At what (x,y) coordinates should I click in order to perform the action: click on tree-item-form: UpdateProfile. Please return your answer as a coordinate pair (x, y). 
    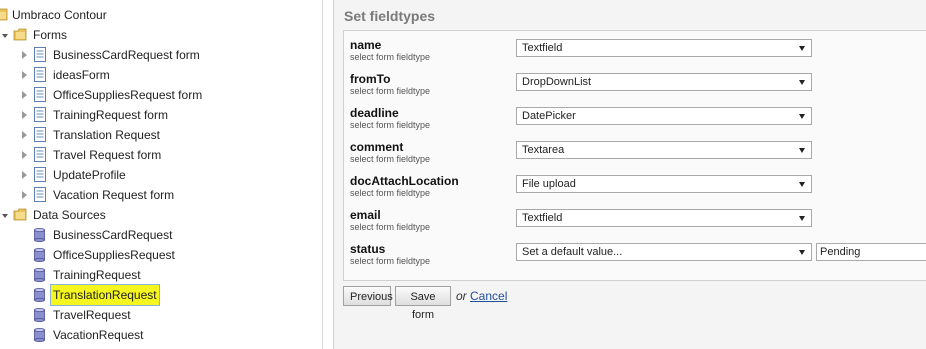
    Looking at the image, I should click on (160, 175).